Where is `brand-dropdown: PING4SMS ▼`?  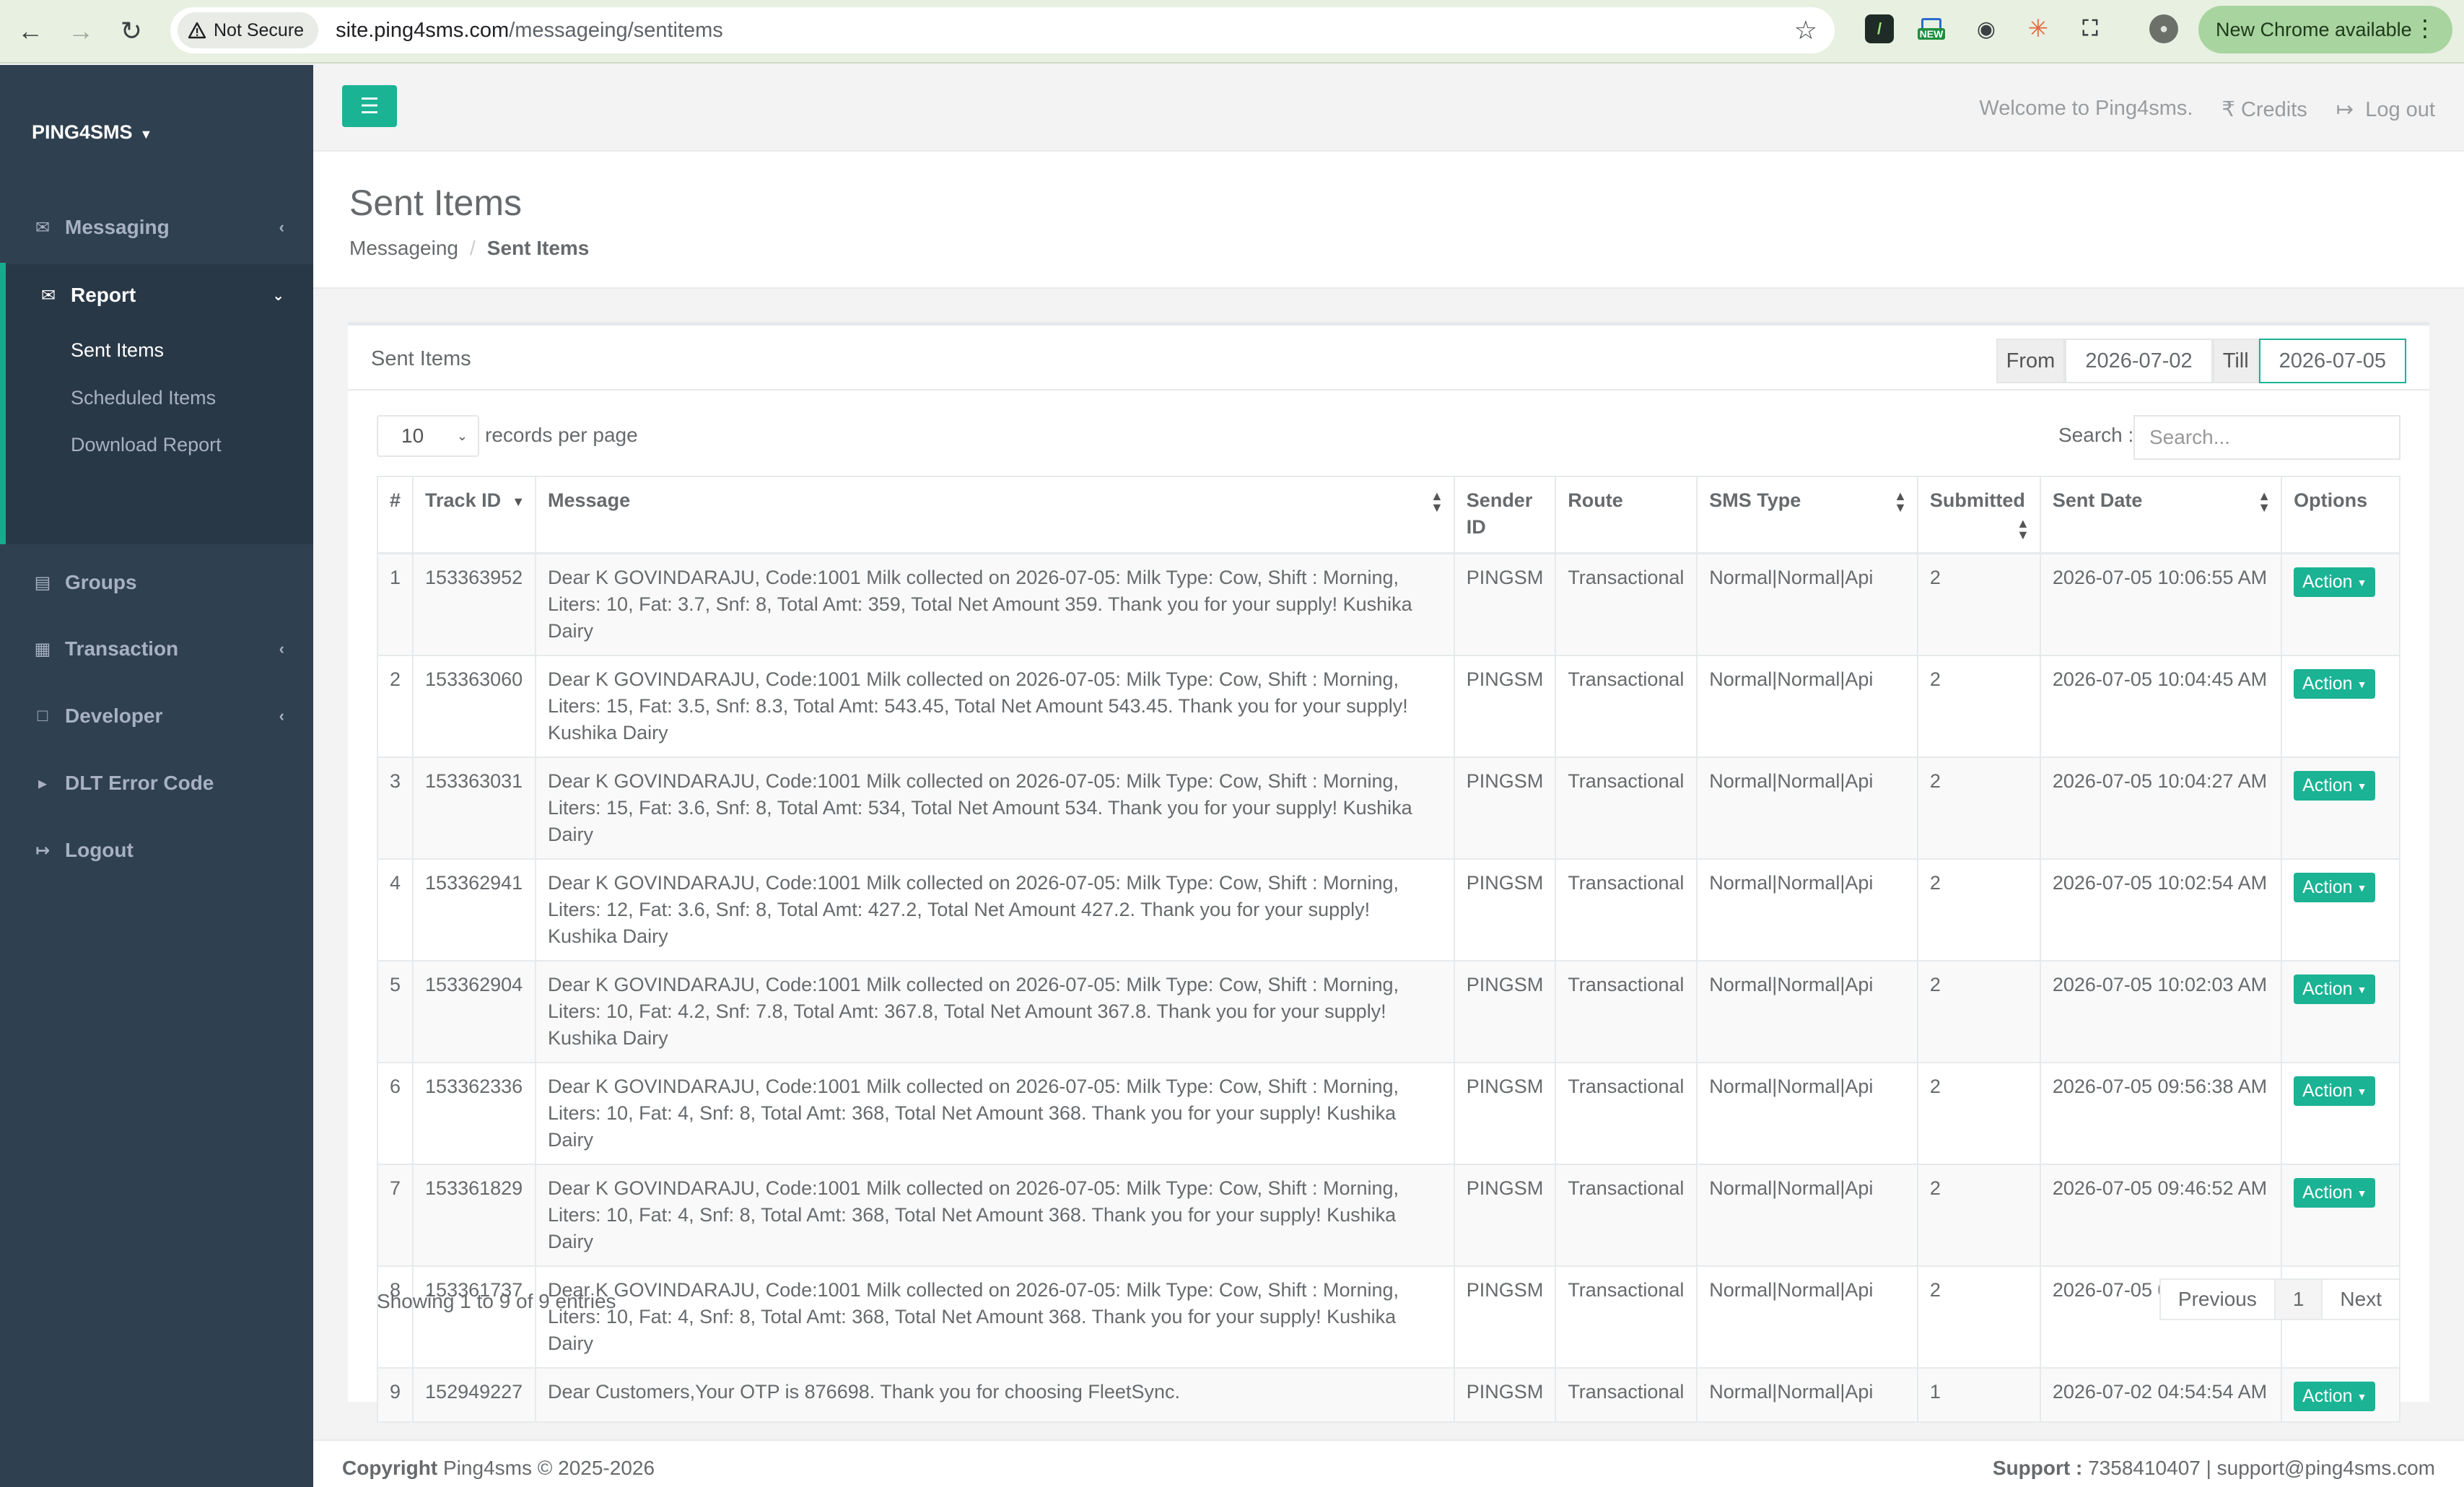 brand-dropdown: PING4SMS ▼ is located at coordinates (92, 132).